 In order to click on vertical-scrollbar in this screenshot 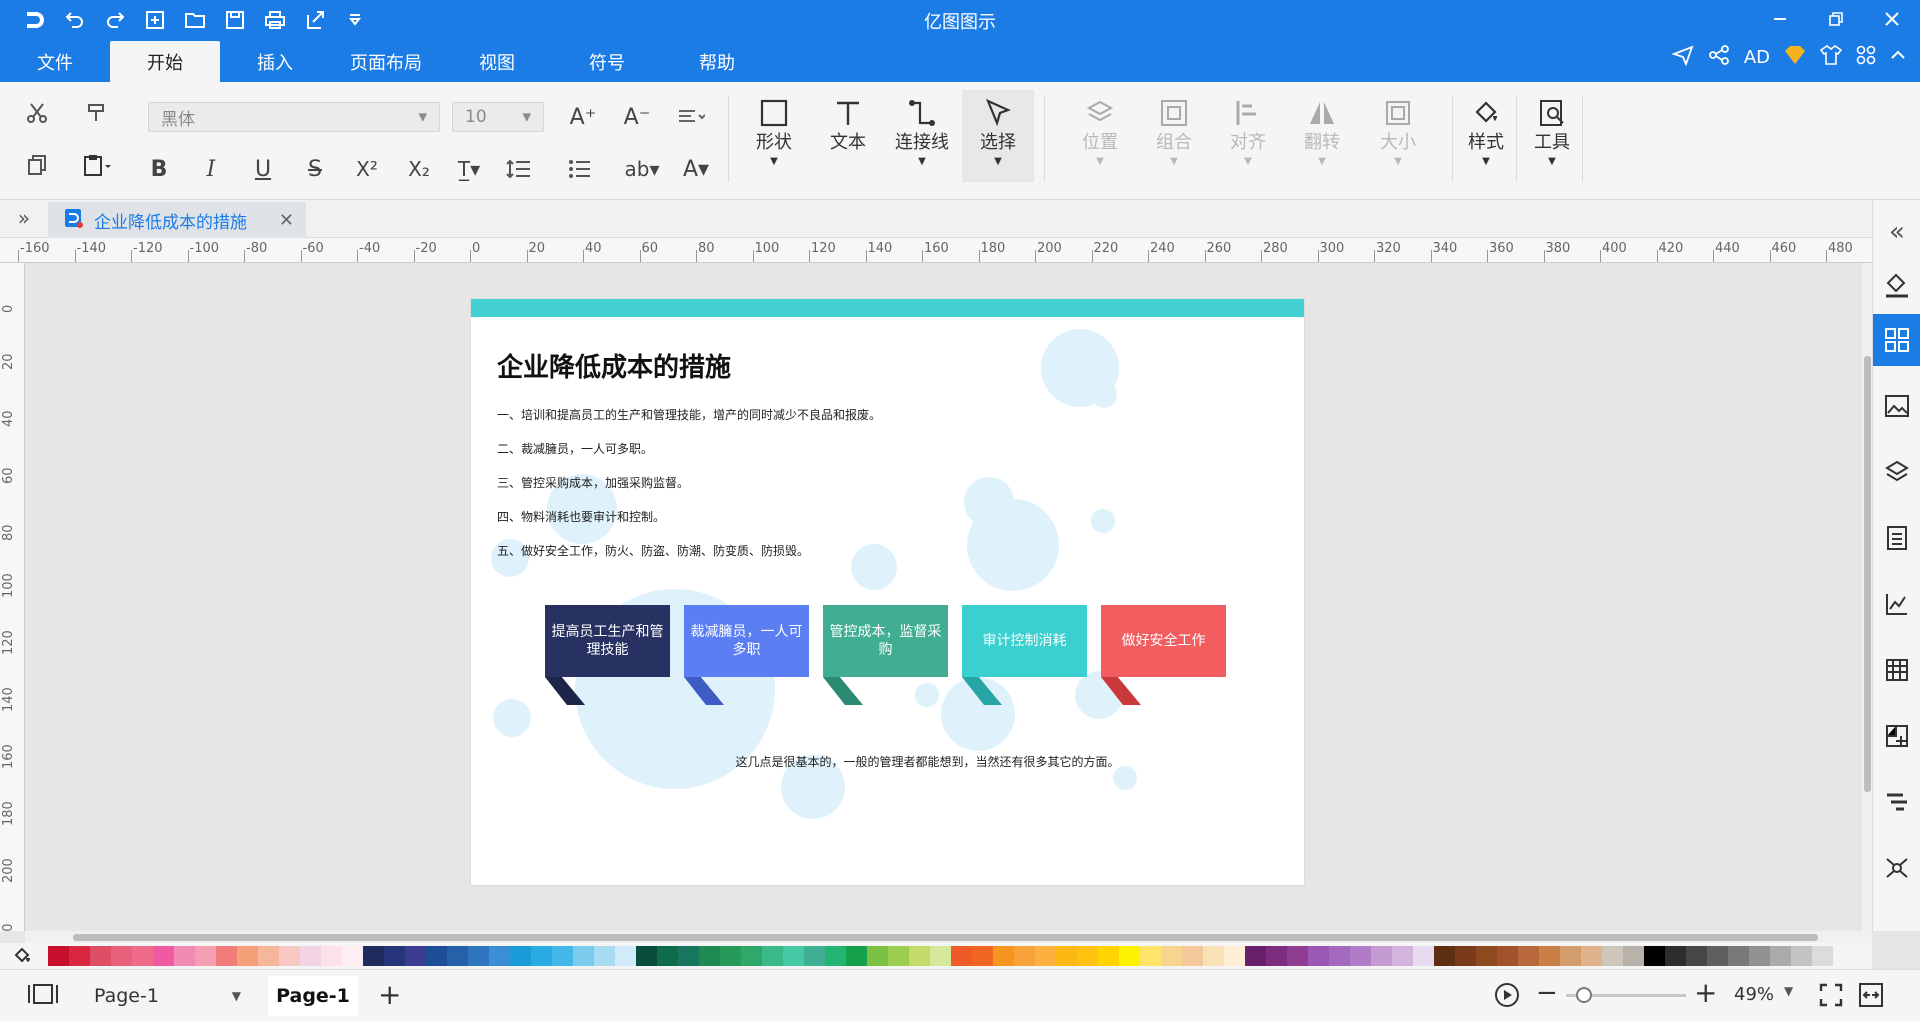, I will do `click(1867, 597)`.